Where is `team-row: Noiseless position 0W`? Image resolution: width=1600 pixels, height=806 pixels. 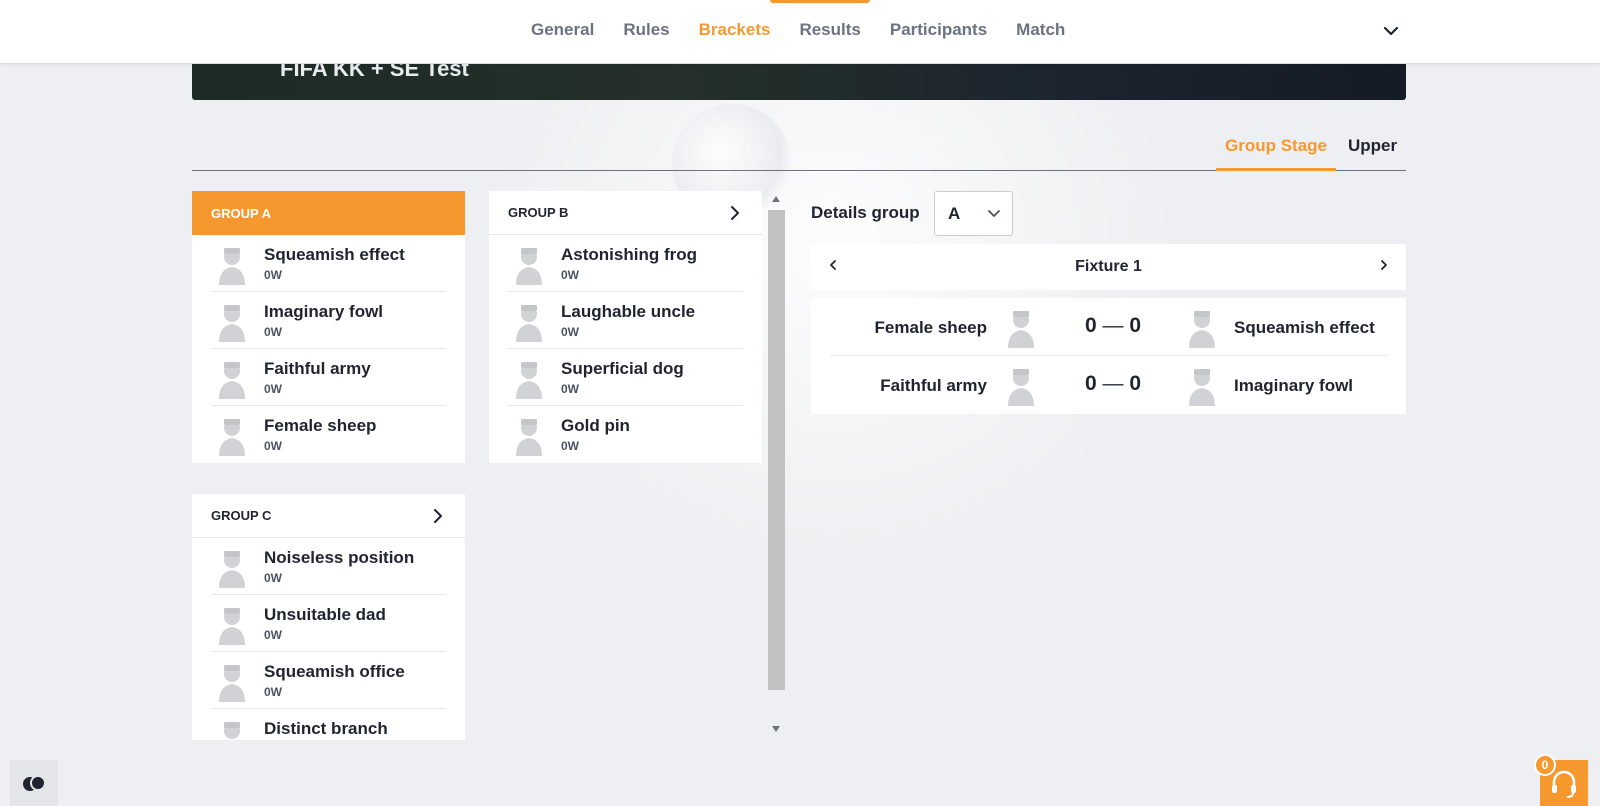
team-row: Noiseless position 0W is located at coordinates (328, 566).